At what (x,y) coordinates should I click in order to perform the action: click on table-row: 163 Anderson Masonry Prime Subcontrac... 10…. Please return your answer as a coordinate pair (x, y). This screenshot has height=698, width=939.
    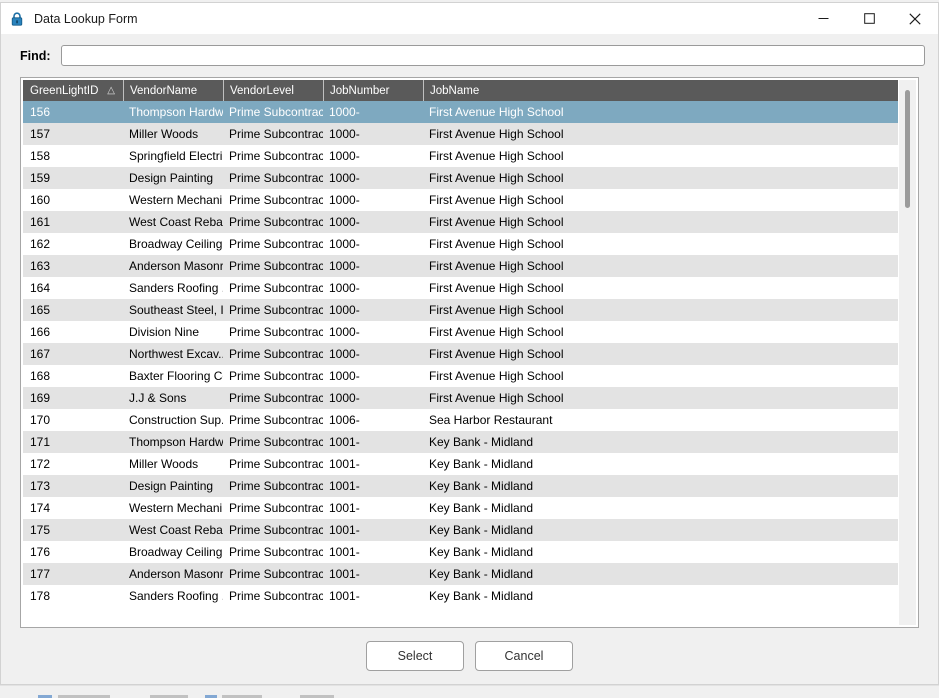
    Looking at the image, I should click on (460, 266).